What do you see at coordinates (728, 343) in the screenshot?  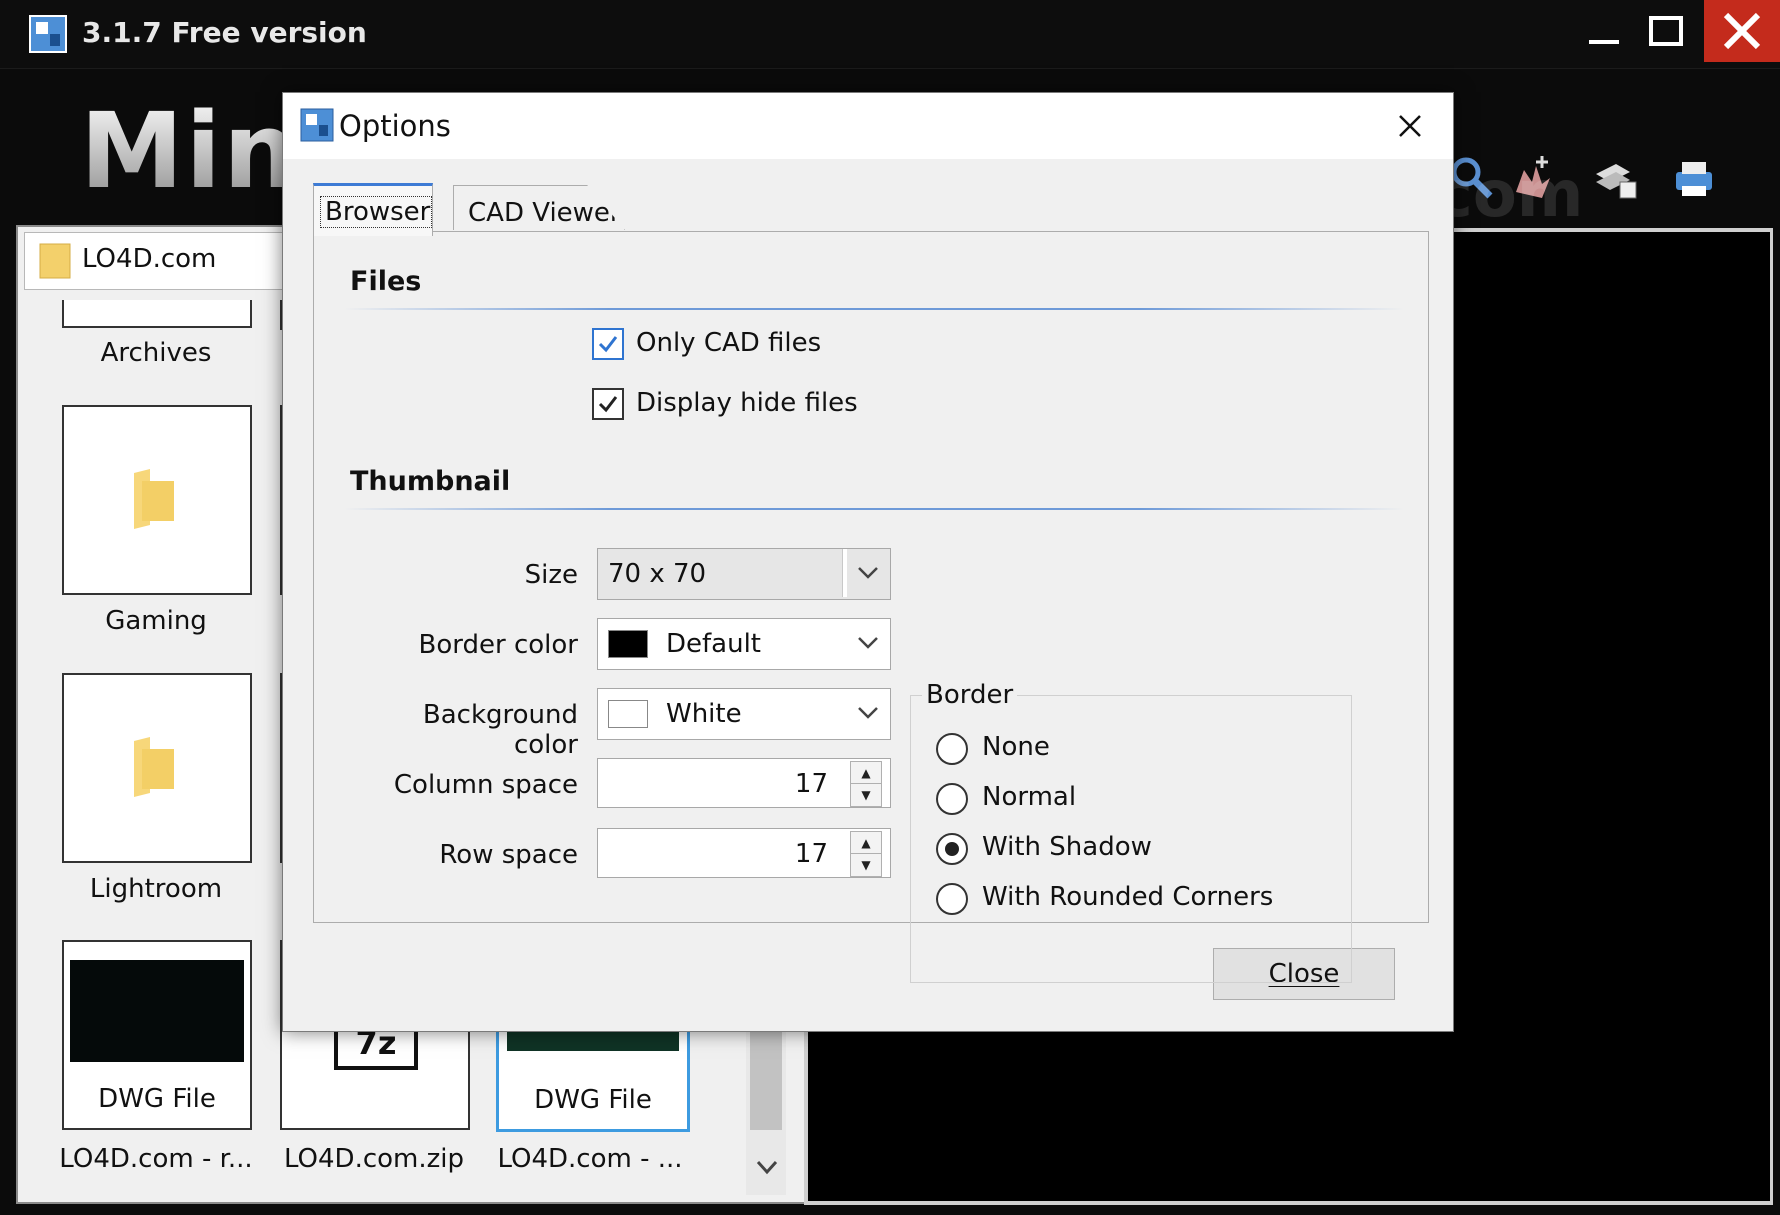 I see `only-cad-files-label: Only CAD files` at bounding box center [728, 343].